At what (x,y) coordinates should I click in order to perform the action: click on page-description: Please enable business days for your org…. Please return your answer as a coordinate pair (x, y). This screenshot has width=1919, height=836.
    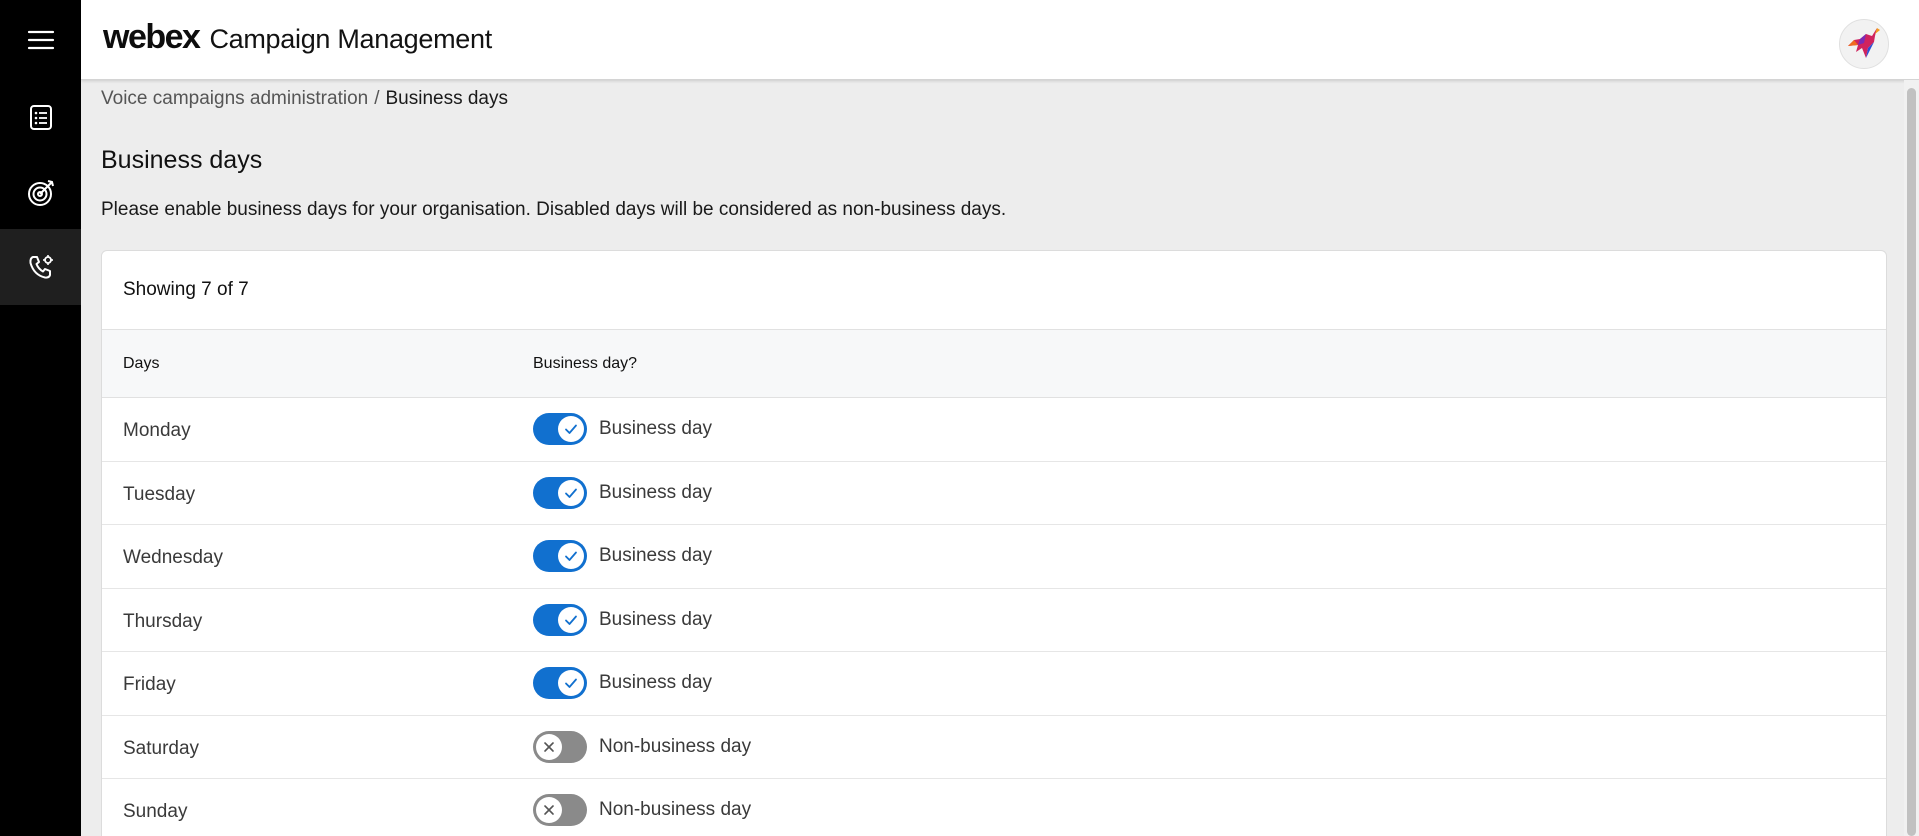
    Looking at the image, I should click on (554, 209).